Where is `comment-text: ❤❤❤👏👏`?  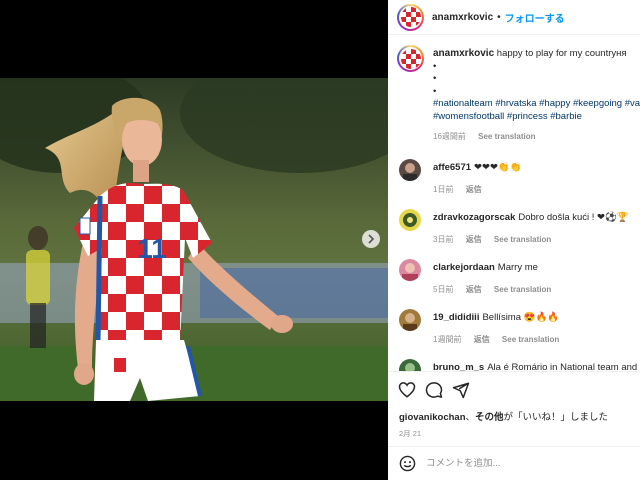 comment-text: ❤❤❤👏👏 is located at coordinates (498, 167).